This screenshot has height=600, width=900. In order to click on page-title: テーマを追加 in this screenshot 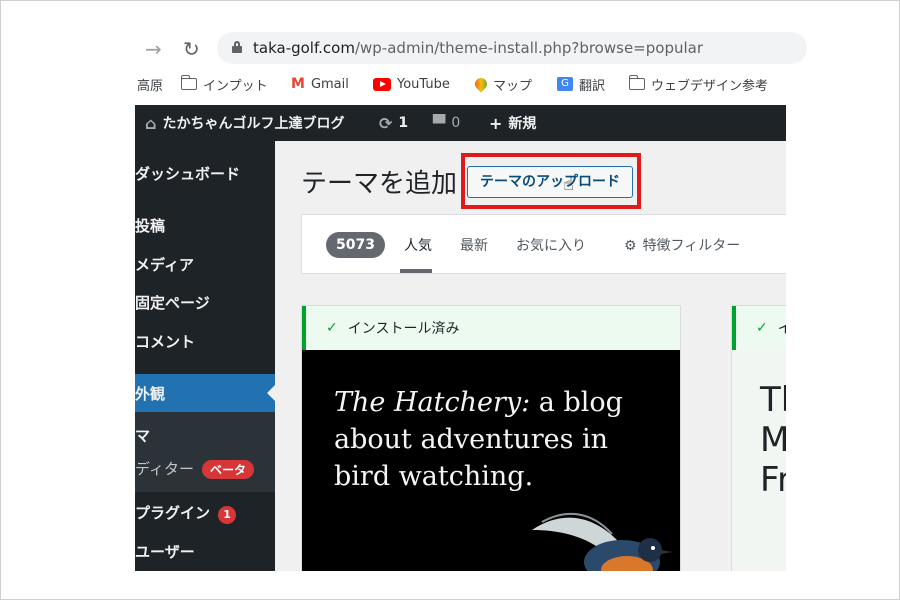, I will do `click(379, 184)`.